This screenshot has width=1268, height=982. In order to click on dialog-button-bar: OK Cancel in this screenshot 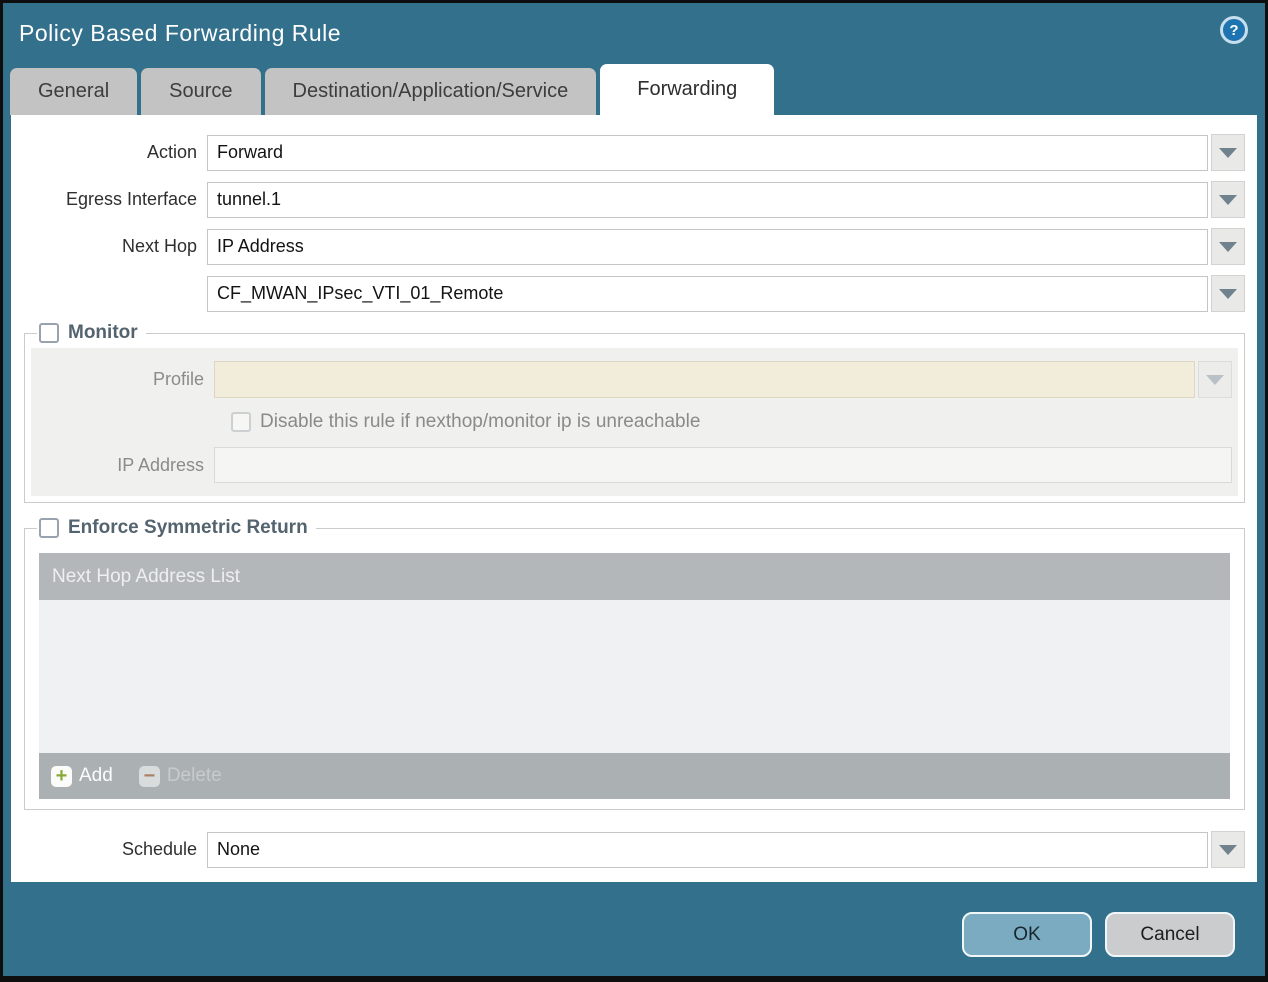, I will do `click(634, 919)`.